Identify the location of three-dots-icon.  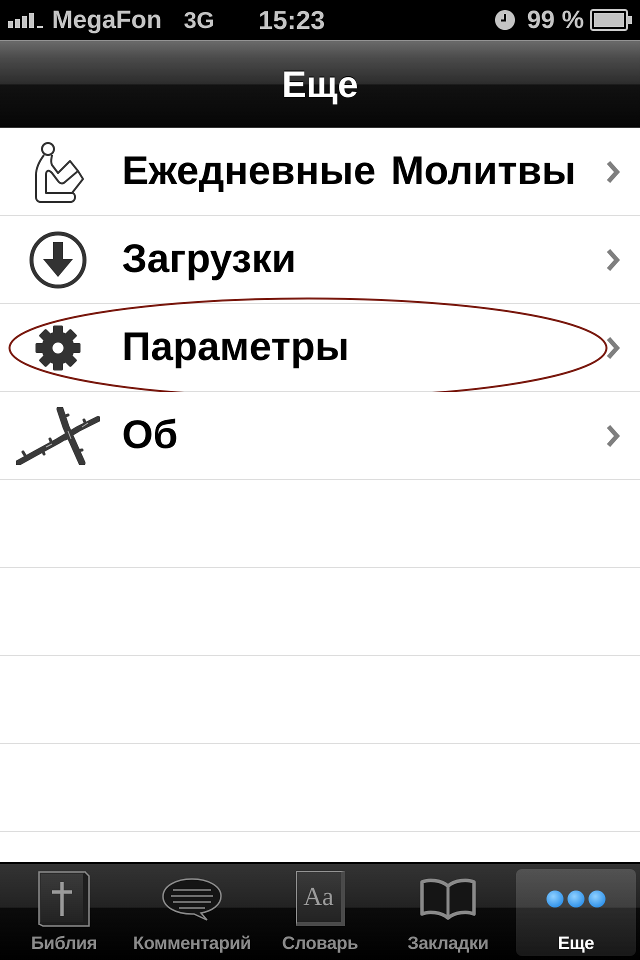
(576, 899).